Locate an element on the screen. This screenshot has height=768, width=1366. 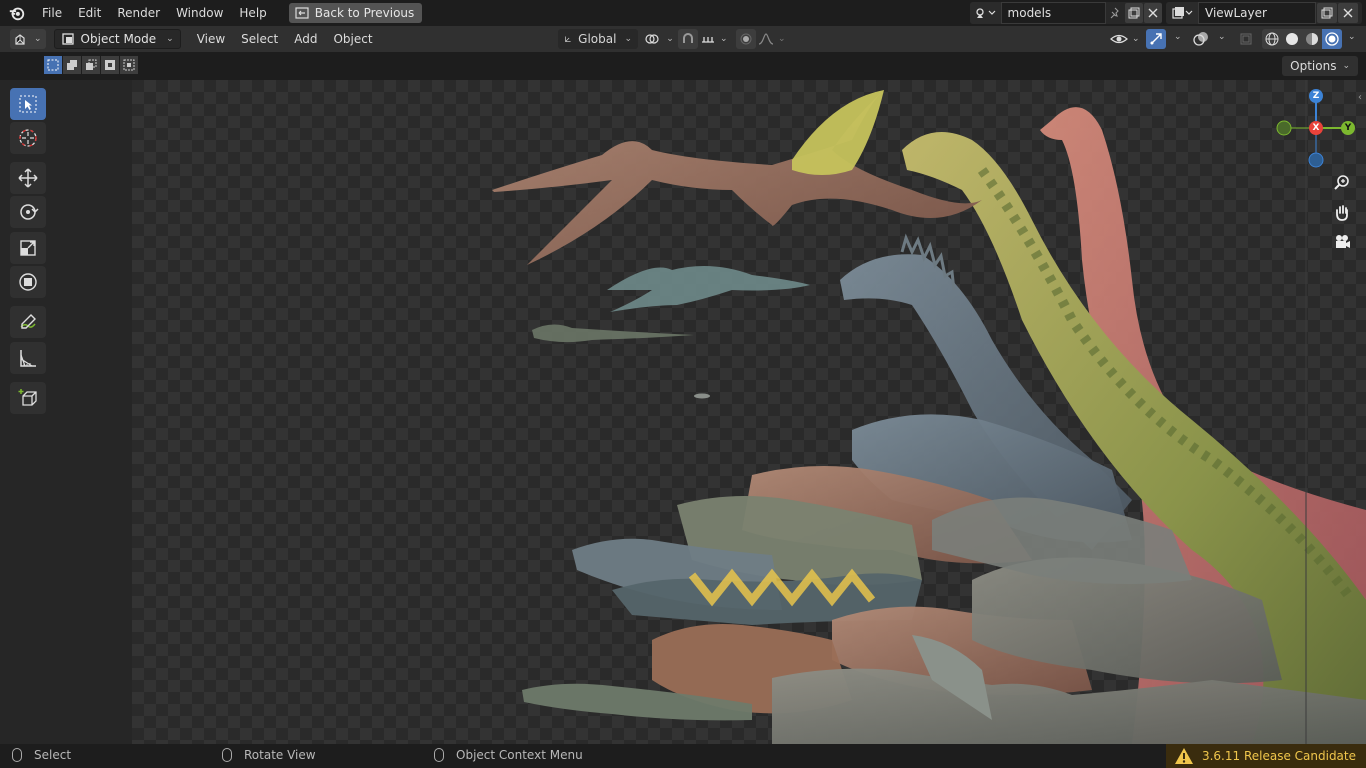
status-rotate-label: Rotate View is located at coordinates (280, 755).